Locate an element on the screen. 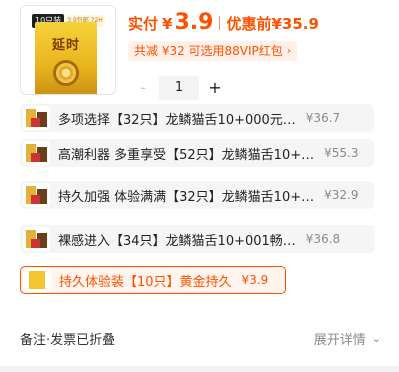 The image size is (399, 372). decrease-button: - is located at coordinates (143, 88).